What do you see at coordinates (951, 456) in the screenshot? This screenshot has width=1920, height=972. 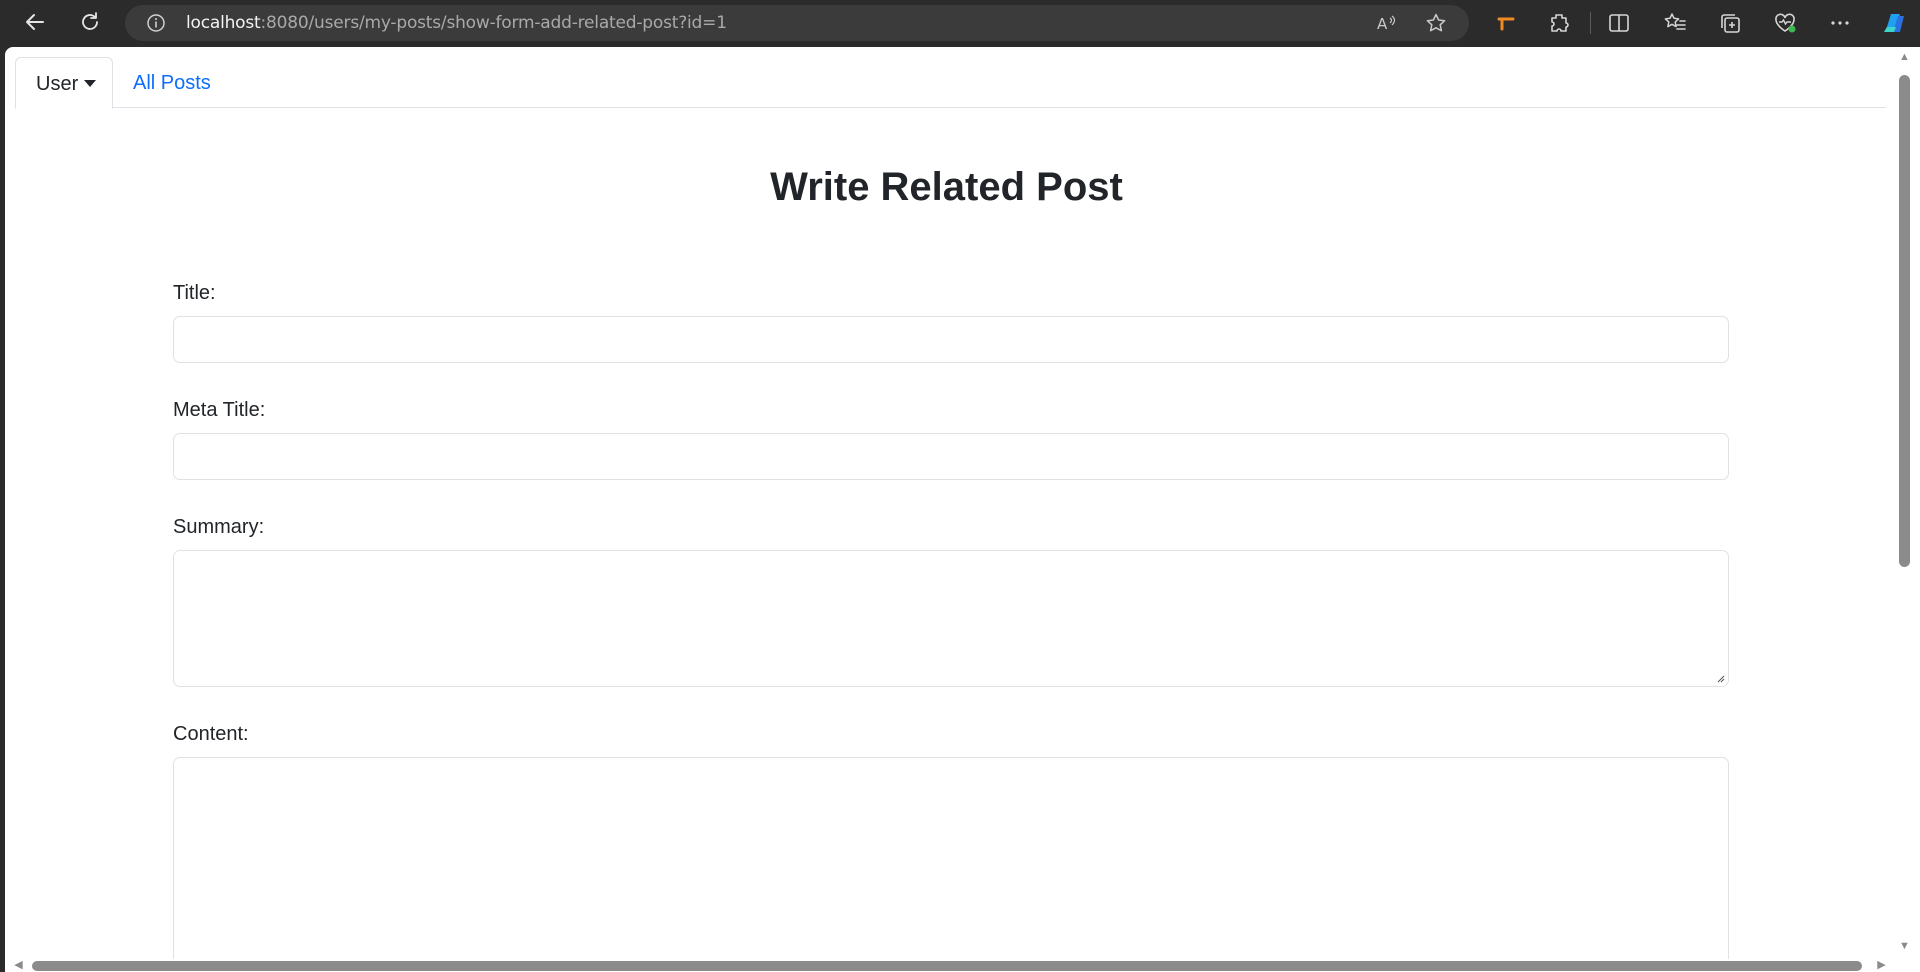 I see `meta-title-input` at bounding box center [951, 456].